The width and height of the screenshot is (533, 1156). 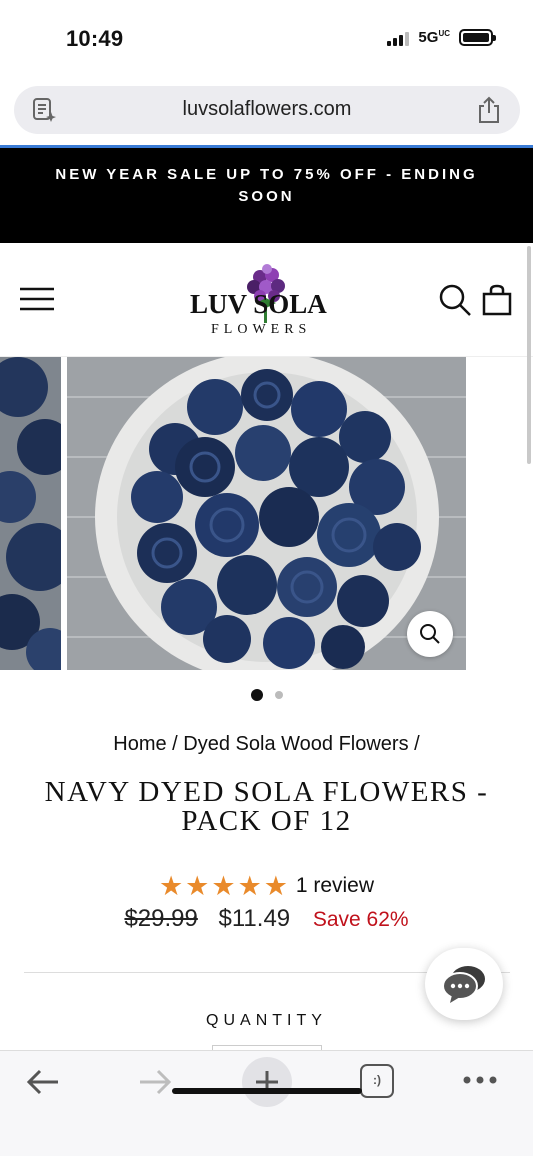 I want to click on savings-badge: Save 62%, so click(x=360, y=919).